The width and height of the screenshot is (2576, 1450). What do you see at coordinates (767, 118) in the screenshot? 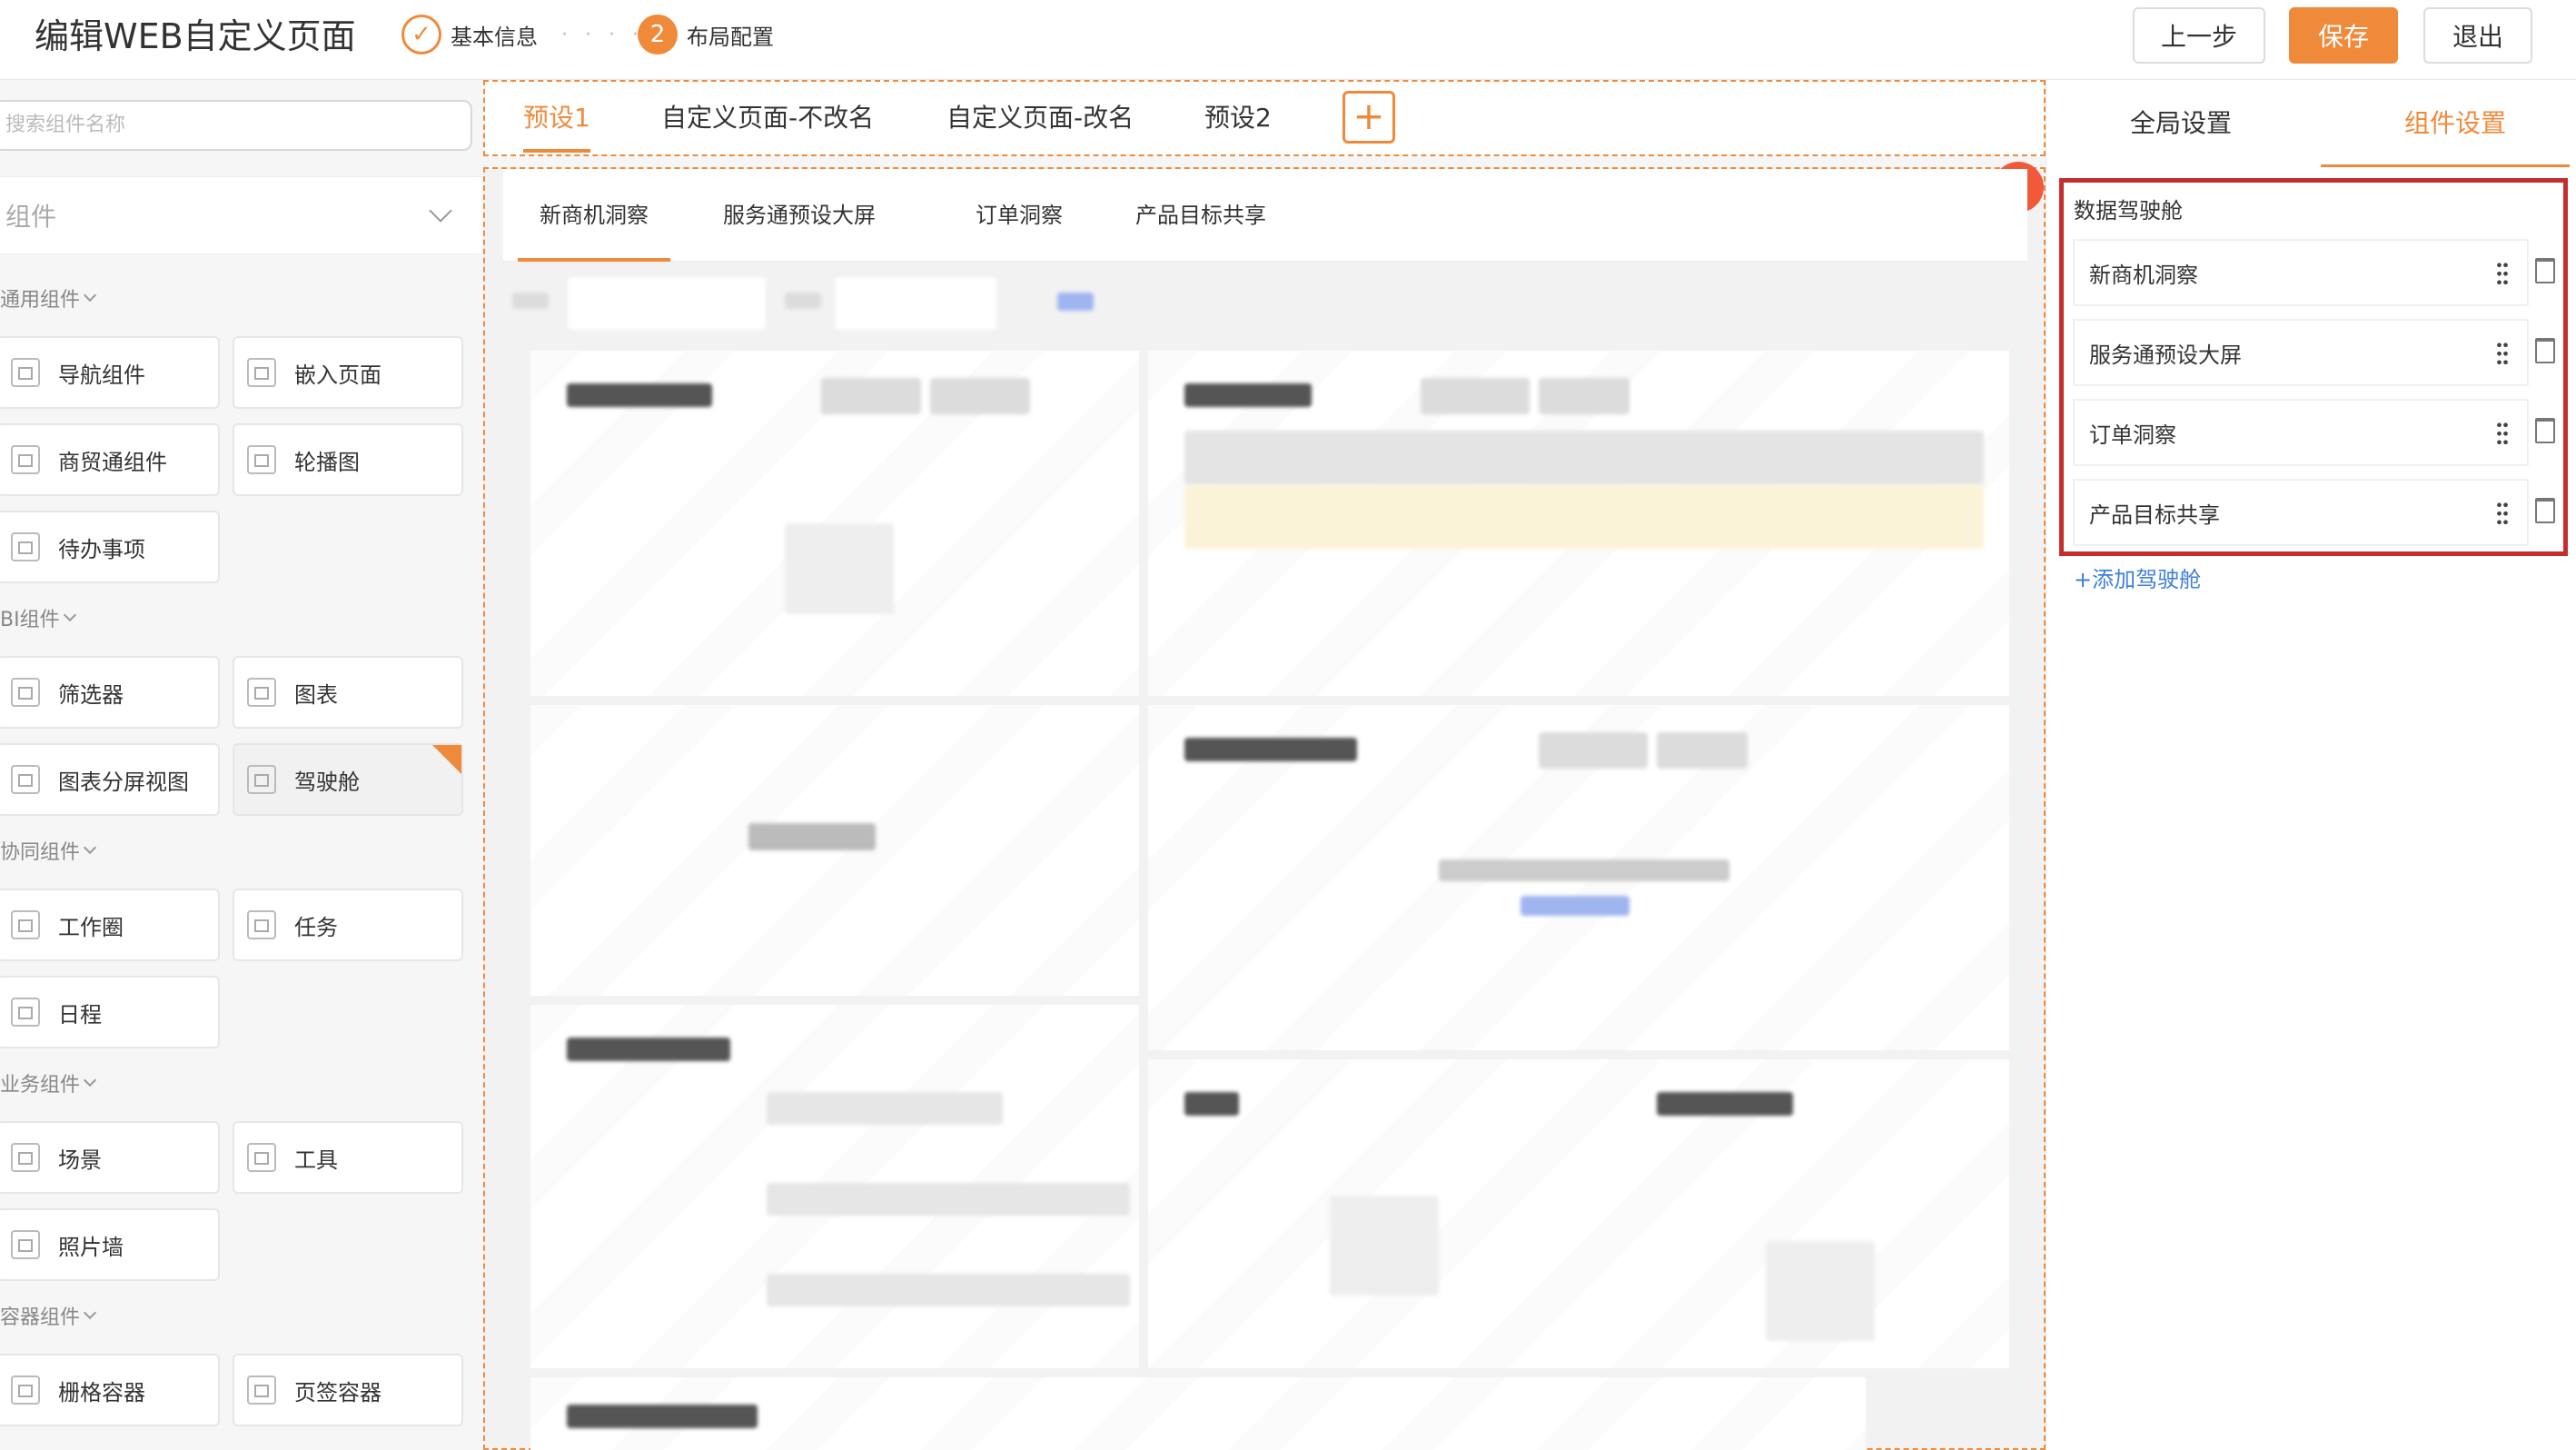
I see `page-tab-custom-keep: 自定义页面-不改名` at bounding box center [767, 118].